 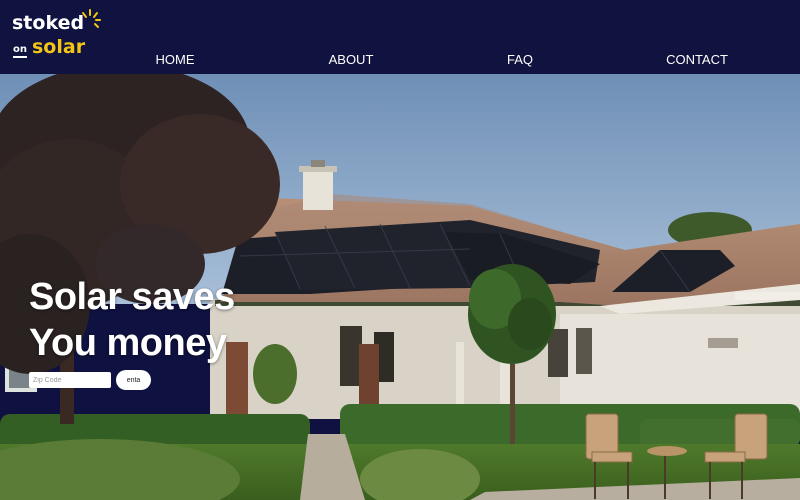 I want to click on enter-button: enta, so click(x=133, y=380).